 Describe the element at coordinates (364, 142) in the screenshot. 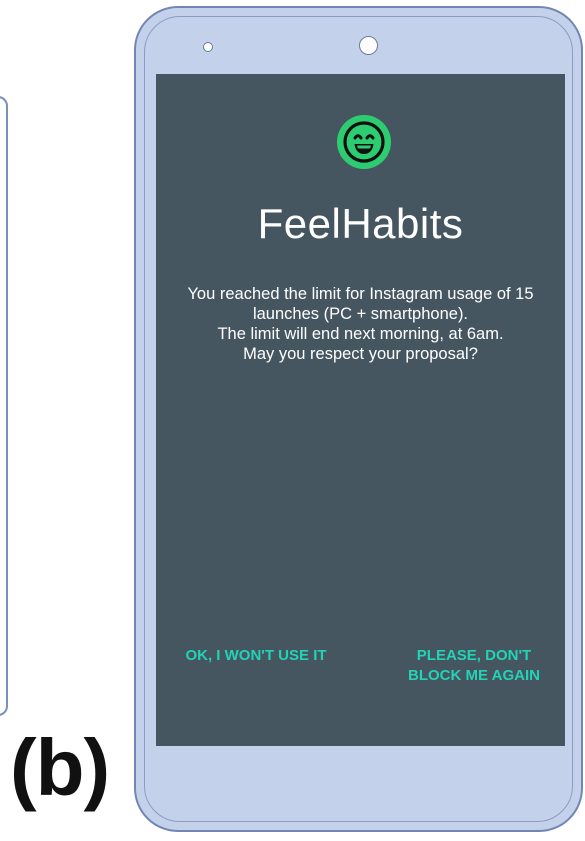

I see `smiley-face-icon` at that location.